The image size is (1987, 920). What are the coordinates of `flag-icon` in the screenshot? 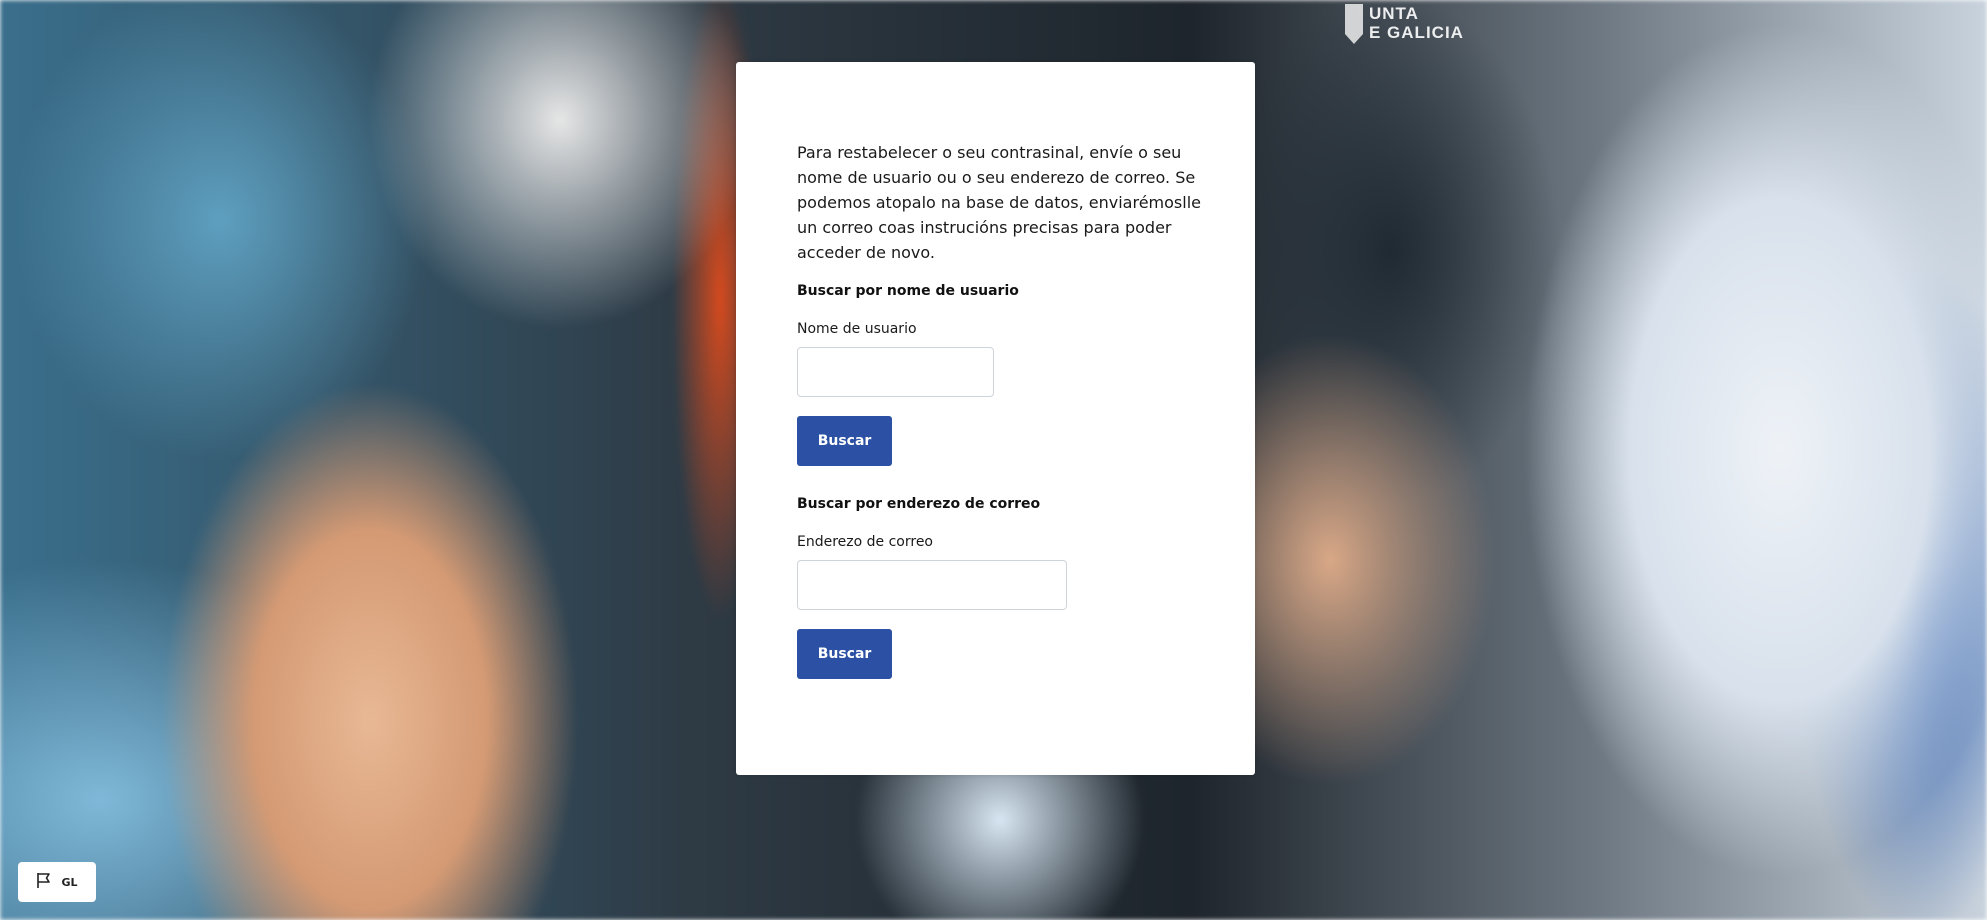 It's located at (44, 882).